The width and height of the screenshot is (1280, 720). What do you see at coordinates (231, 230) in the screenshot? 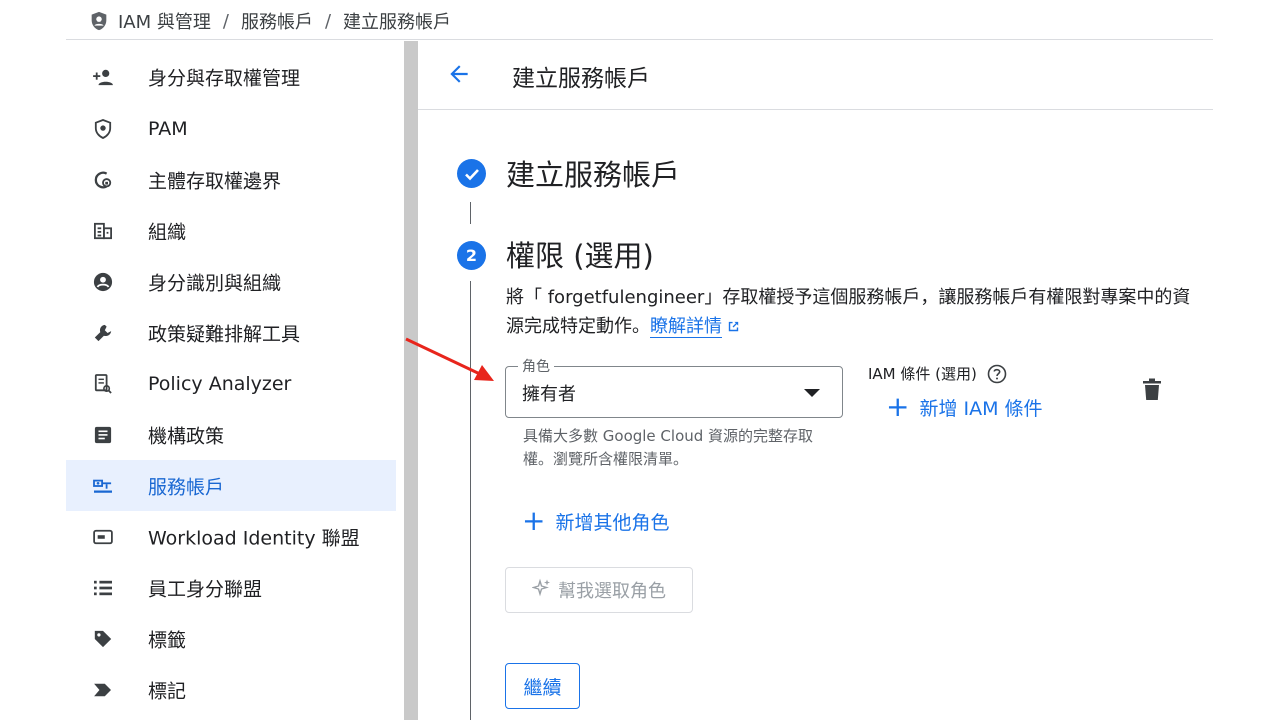
I see `sidebar-item-organization: 組織` at bounding box center [231, 230].